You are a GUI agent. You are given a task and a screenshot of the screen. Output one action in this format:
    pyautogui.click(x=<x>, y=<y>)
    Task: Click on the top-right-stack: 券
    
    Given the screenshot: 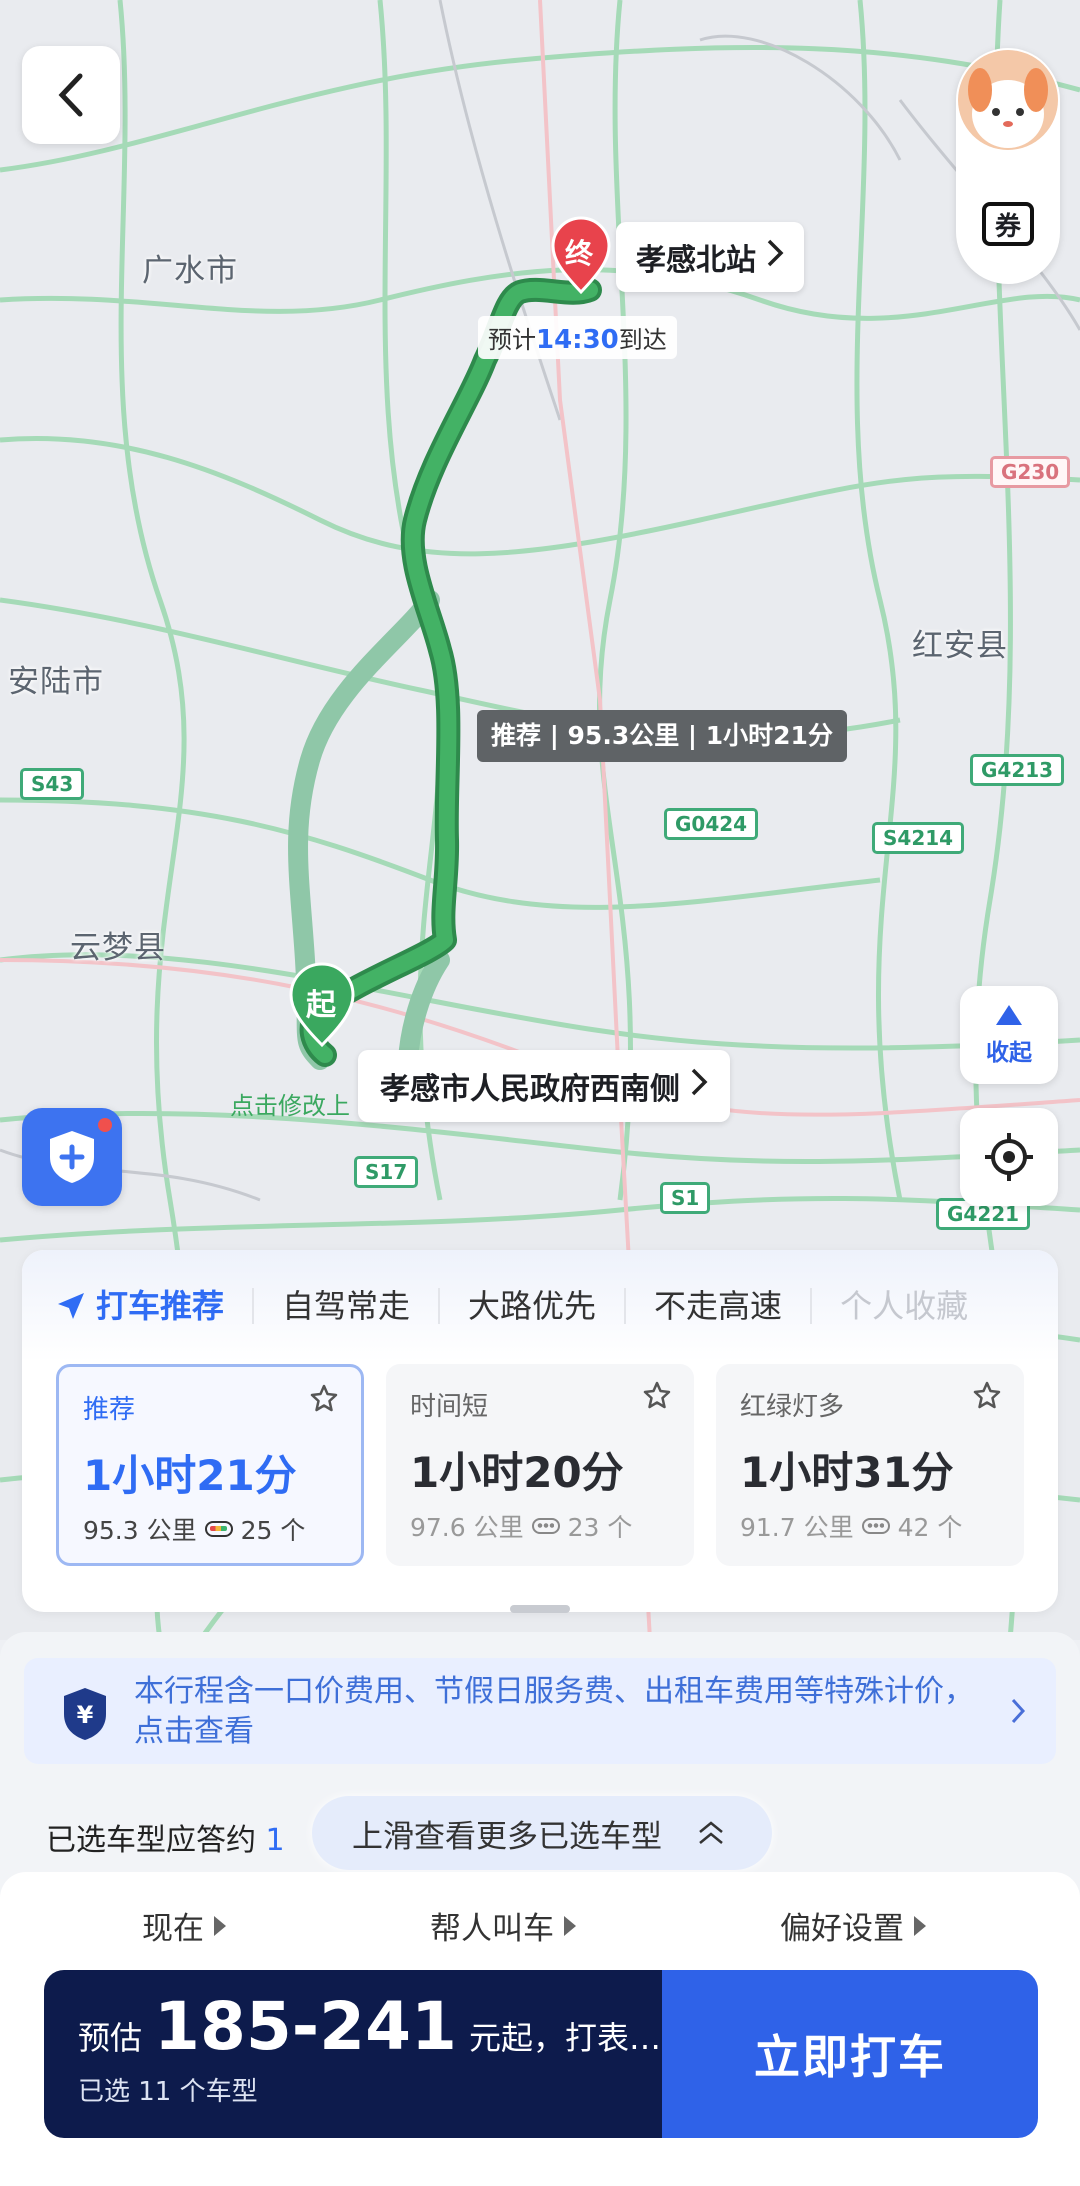 What is the action you would take?
    pyautogui.click(x=1008, y=166)
    